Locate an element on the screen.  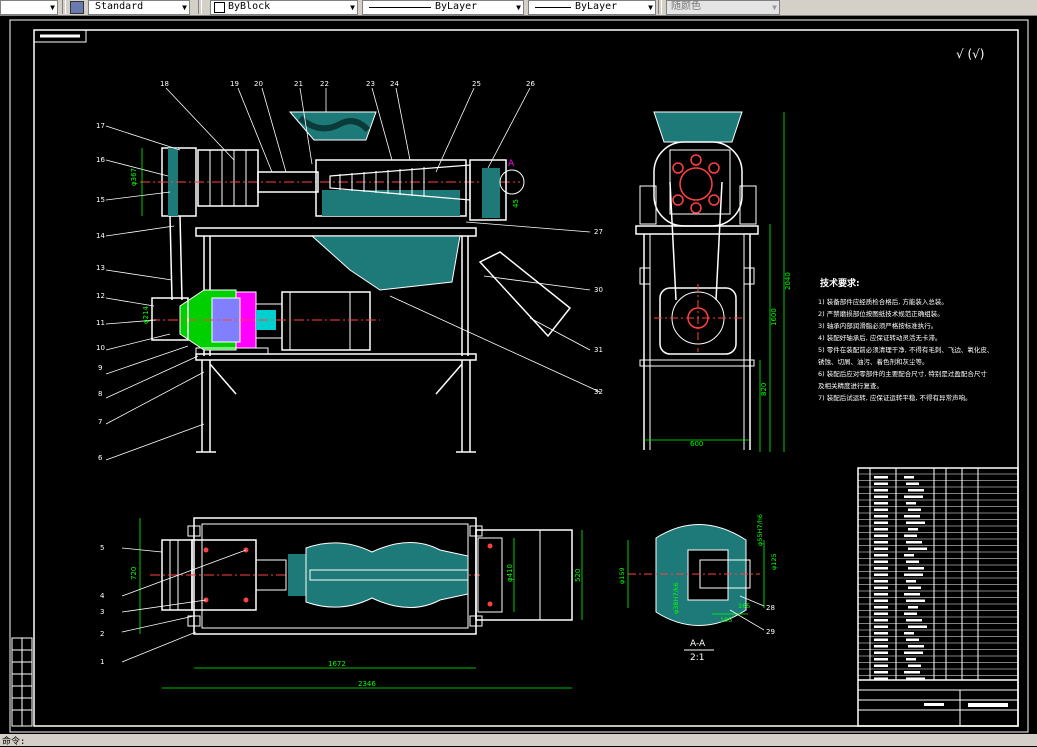
dimension-text: φ367 is located at coordinates (134, 177).